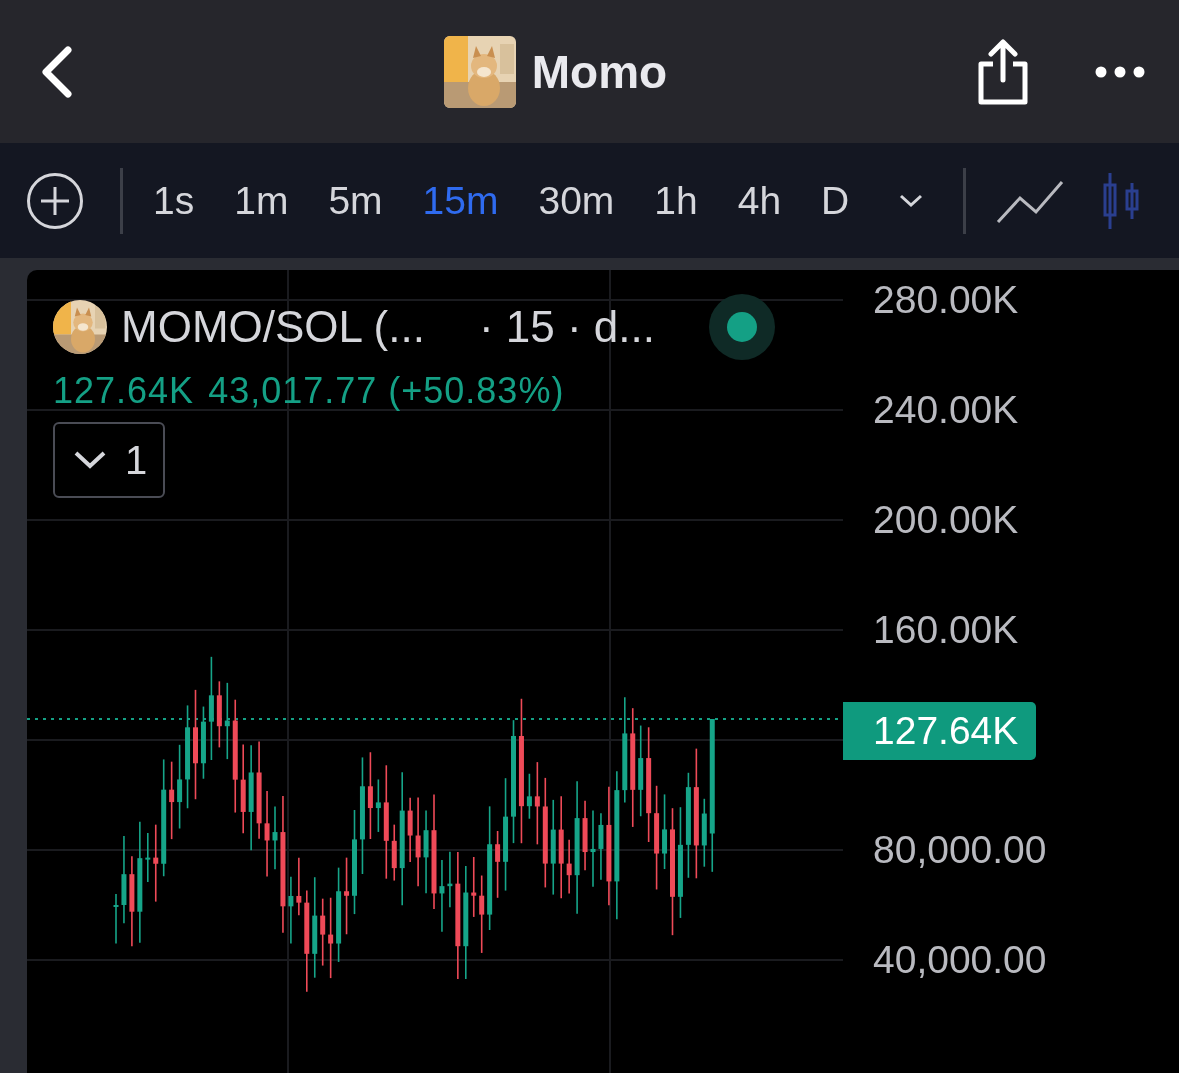 The height and width of the screenshot is (1073, 1179). What do you see at coordinates (946, 300) in the screenshot?
I see `price-axis-label: 280.00K` at bounding box center [946, 300].